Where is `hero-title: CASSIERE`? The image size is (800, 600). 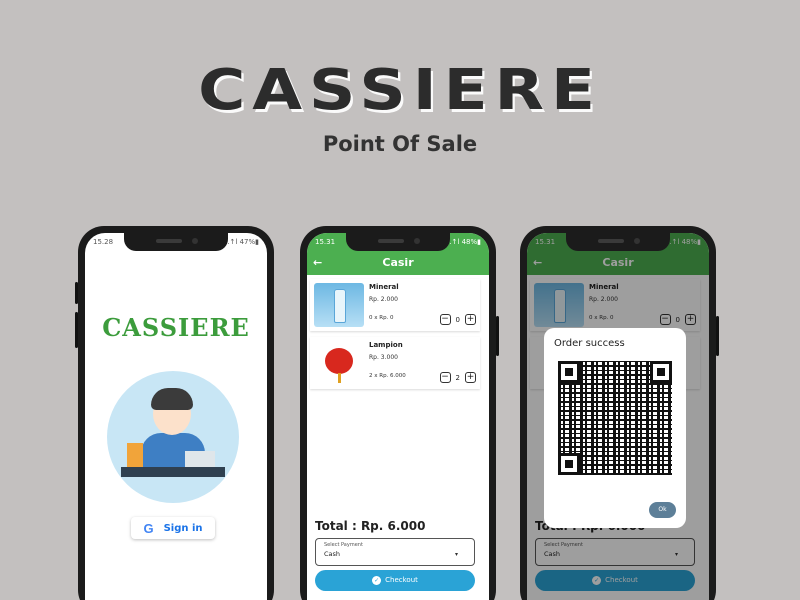
hero-title: CASSIERE is located at coordinates (400, 90).